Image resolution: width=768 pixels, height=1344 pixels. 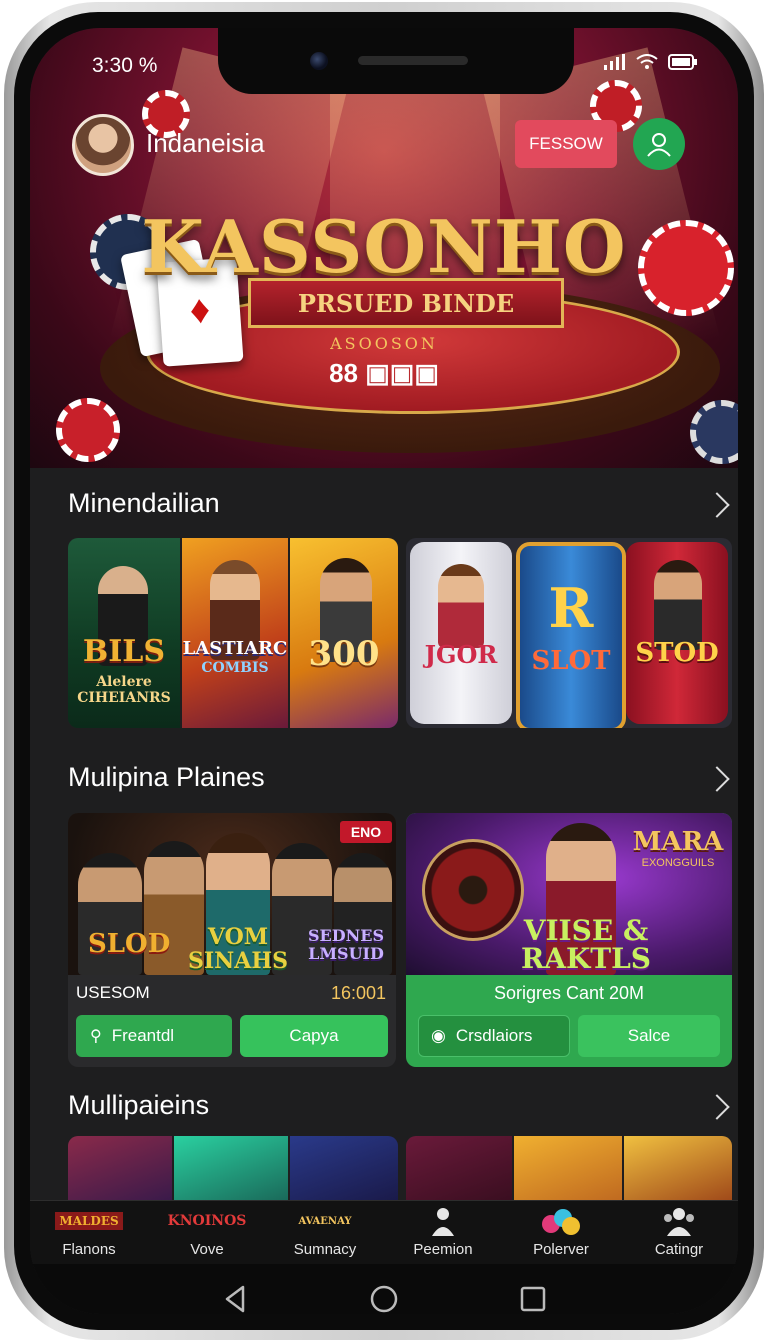 What do you see at coordinates (679, 1221) in the screenshot?
I see `group-icon` at bounding box center [679, 1221].